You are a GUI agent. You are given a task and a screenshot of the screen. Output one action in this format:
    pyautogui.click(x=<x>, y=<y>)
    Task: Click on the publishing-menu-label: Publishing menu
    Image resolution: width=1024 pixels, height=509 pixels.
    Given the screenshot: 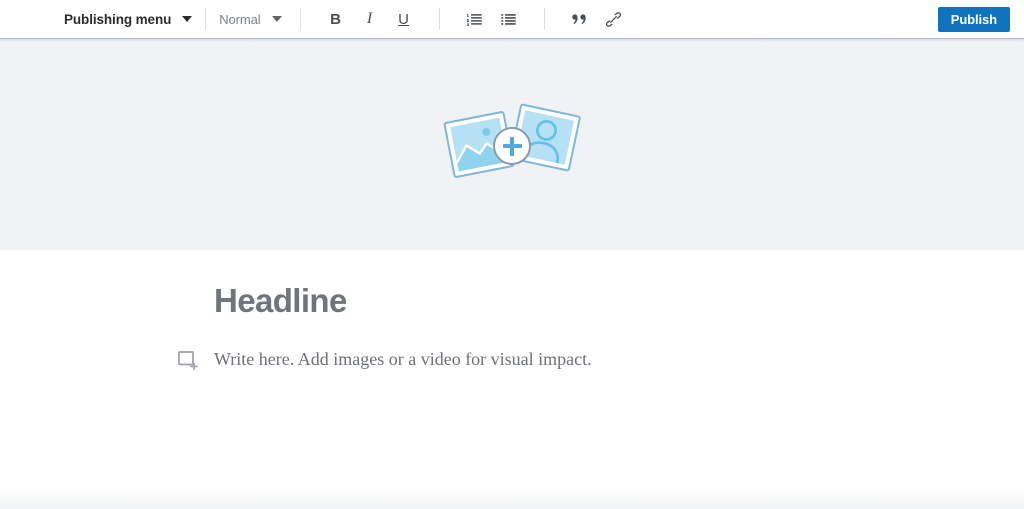 What is the action you would take?
    pyautogui.click(x=118, y=19)
    